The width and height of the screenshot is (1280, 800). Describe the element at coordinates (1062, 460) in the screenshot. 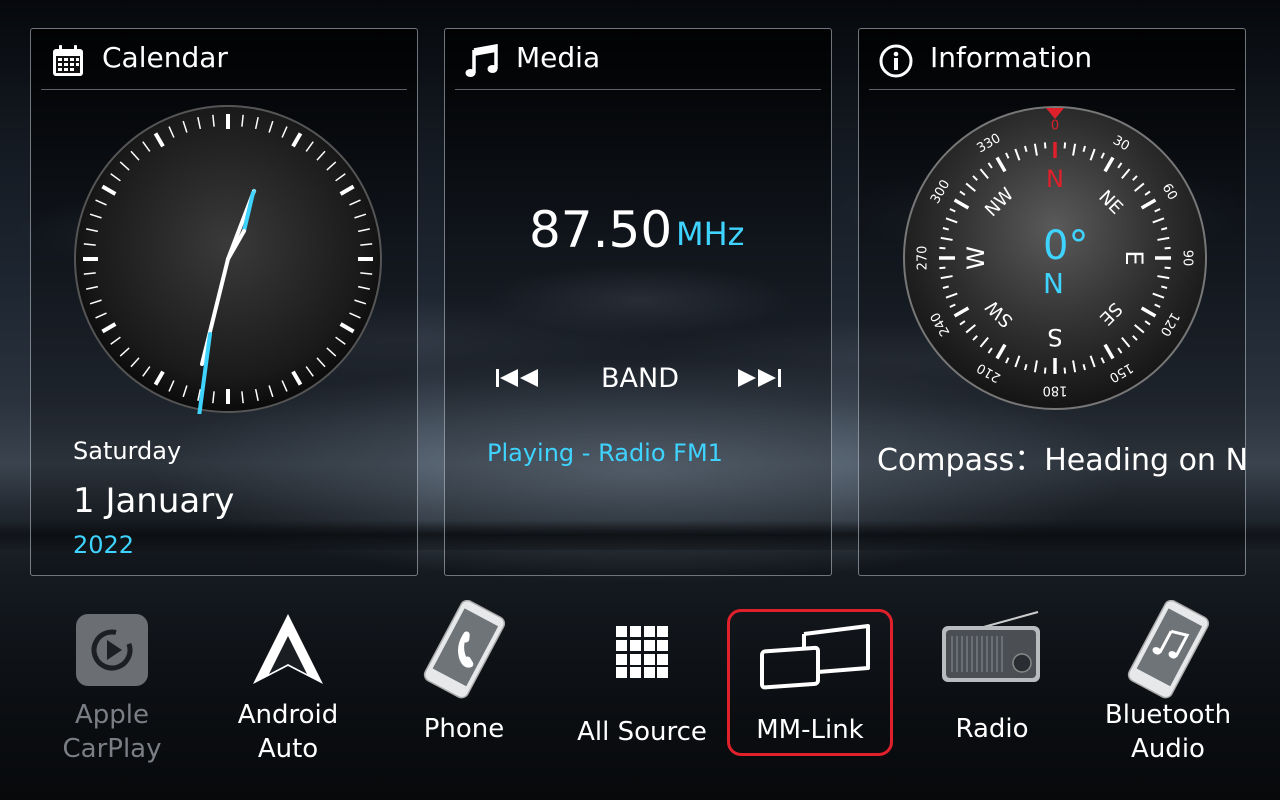

I see `compass-status: Compass：Heading on N` at that location.